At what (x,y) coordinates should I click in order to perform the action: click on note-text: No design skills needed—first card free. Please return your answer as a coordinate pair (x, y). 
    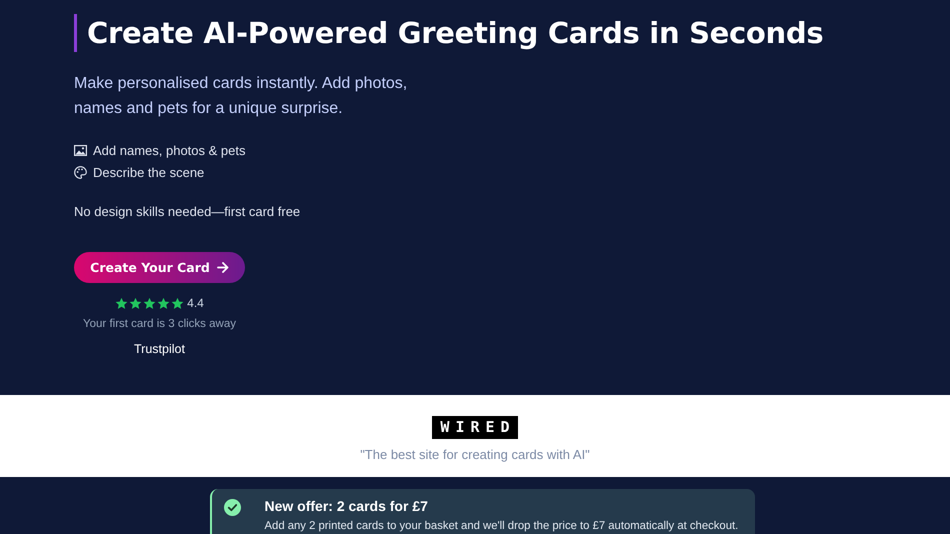
    Looking at the image, I should click on (188, 211).